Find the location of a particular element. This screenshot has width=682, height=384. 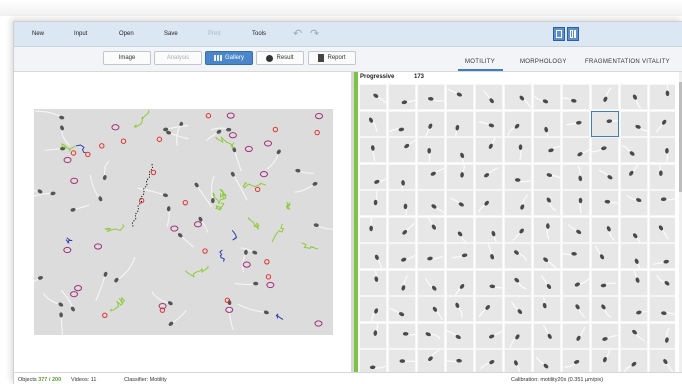

menu-input: Input is located at coordinates (80, 34).